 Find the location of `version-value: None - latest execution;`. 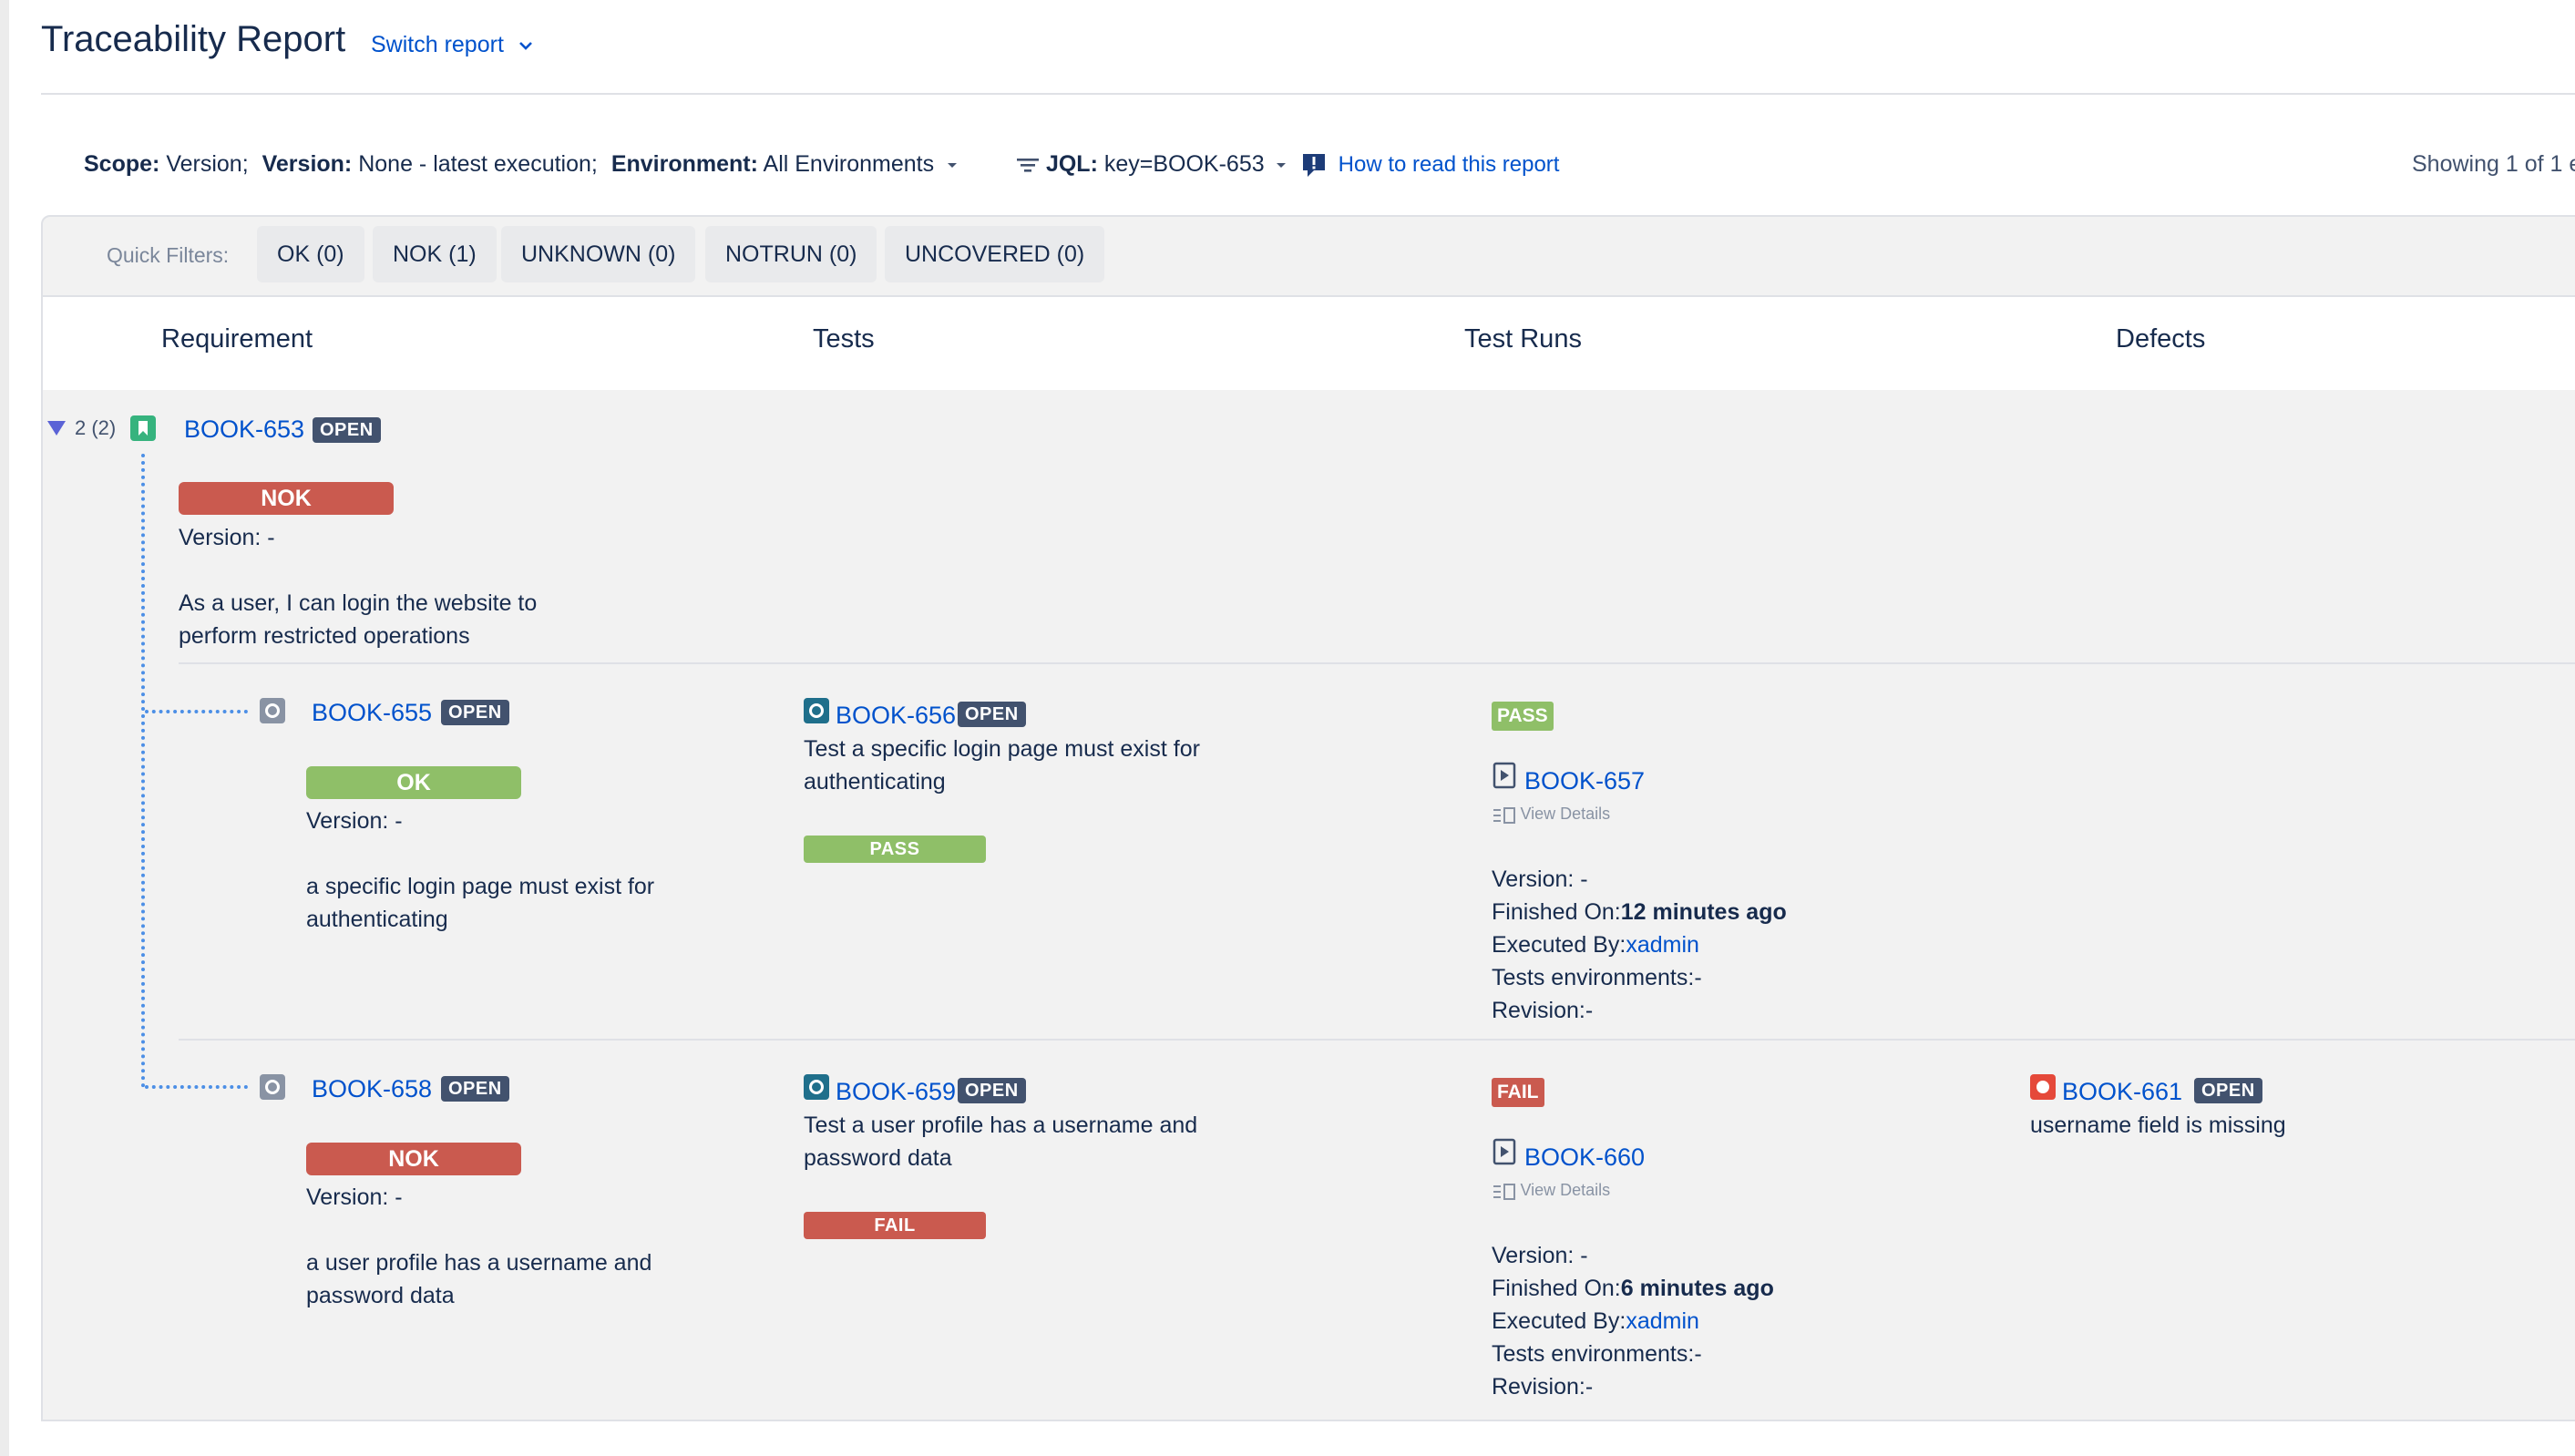

version-value: None - latest execution; is located at coordinates (478, 164).